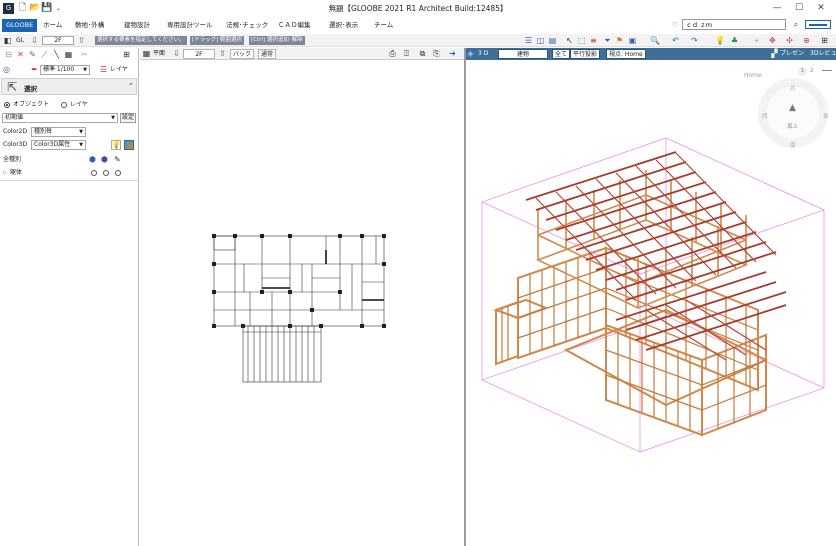 Image resolution: width=836 pixels, height=546 pixels. I want to click on layer-button: レイヤ, so click(119, 69).